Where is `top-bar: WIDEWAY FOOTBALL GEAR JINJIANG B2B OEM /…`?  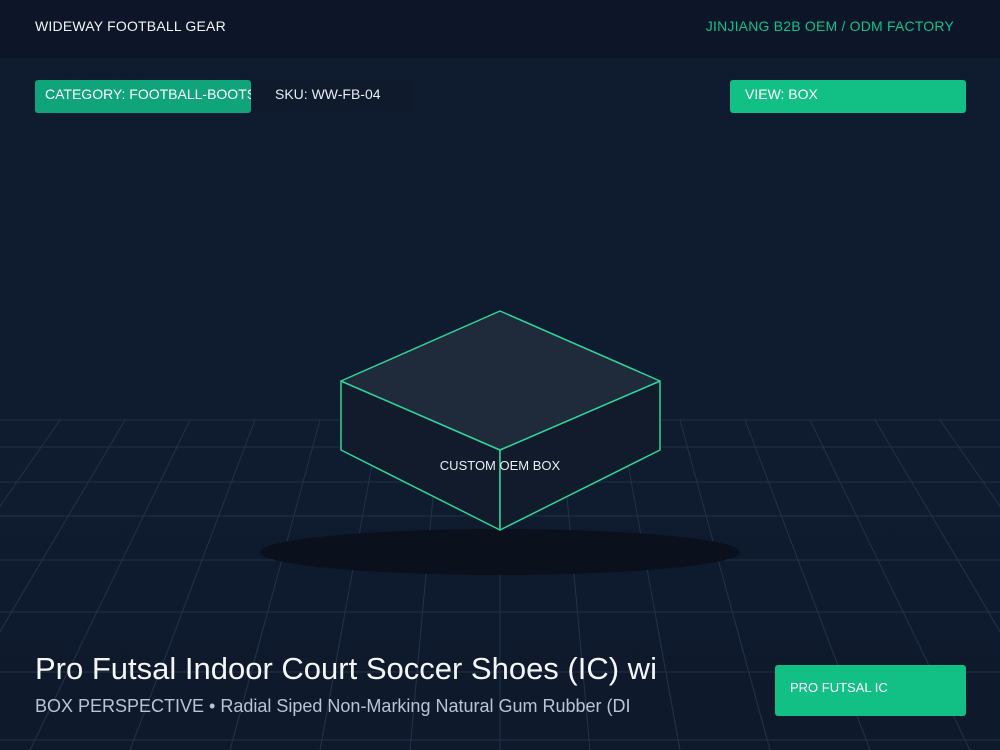
top-bar: WIDEWAY FOOTBALL GEAR JINJIANG B2B OEM /… is located at coordinates (500, 29).